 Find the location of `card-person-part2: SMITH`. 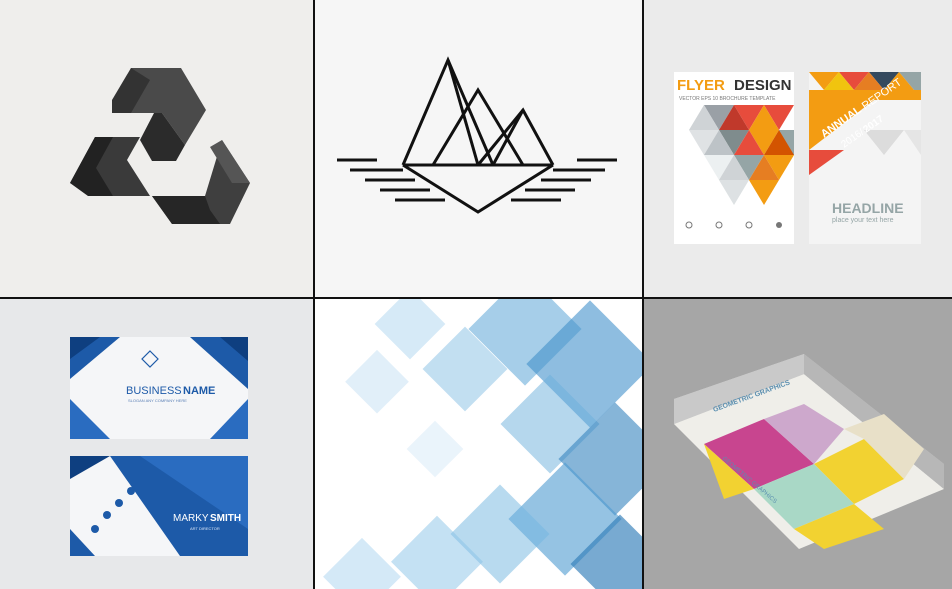

card-person-part2: SMITH is located at coordinates (225, 518).